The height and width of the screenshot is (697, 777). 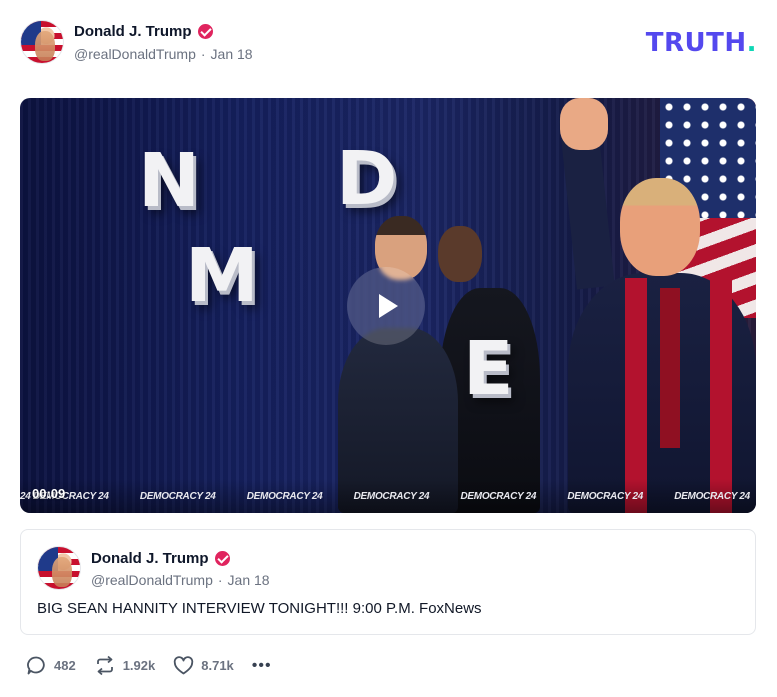 What do you see at coordinates (660, 227) in the screenshot?
I see `person-right-head` at bounding box center [660, 227].